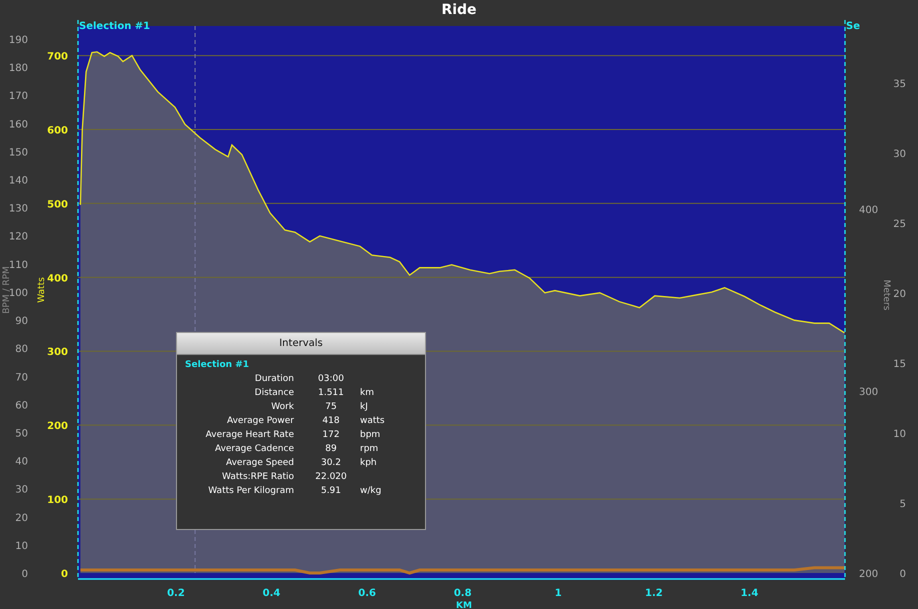 This screenshot has width=918, height=609. What do you see at coordinates (558, 593) in the screenshot?
I see `axis-tick-label: 1` at bounding box center [558, 593].